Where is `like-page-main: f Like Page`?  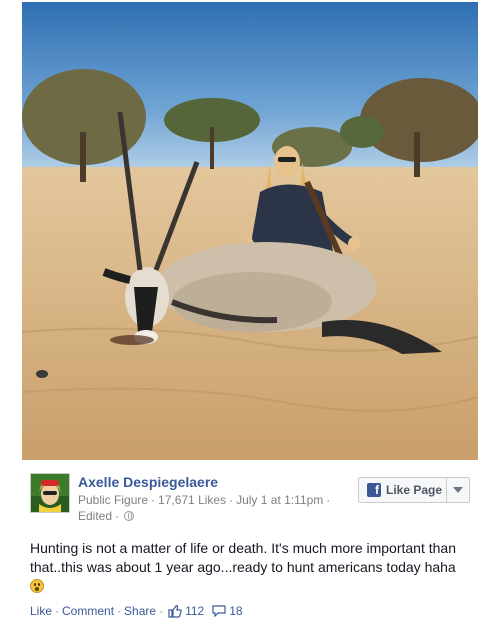 like-page-main: f Like Page is located at coordinates (403, 490).